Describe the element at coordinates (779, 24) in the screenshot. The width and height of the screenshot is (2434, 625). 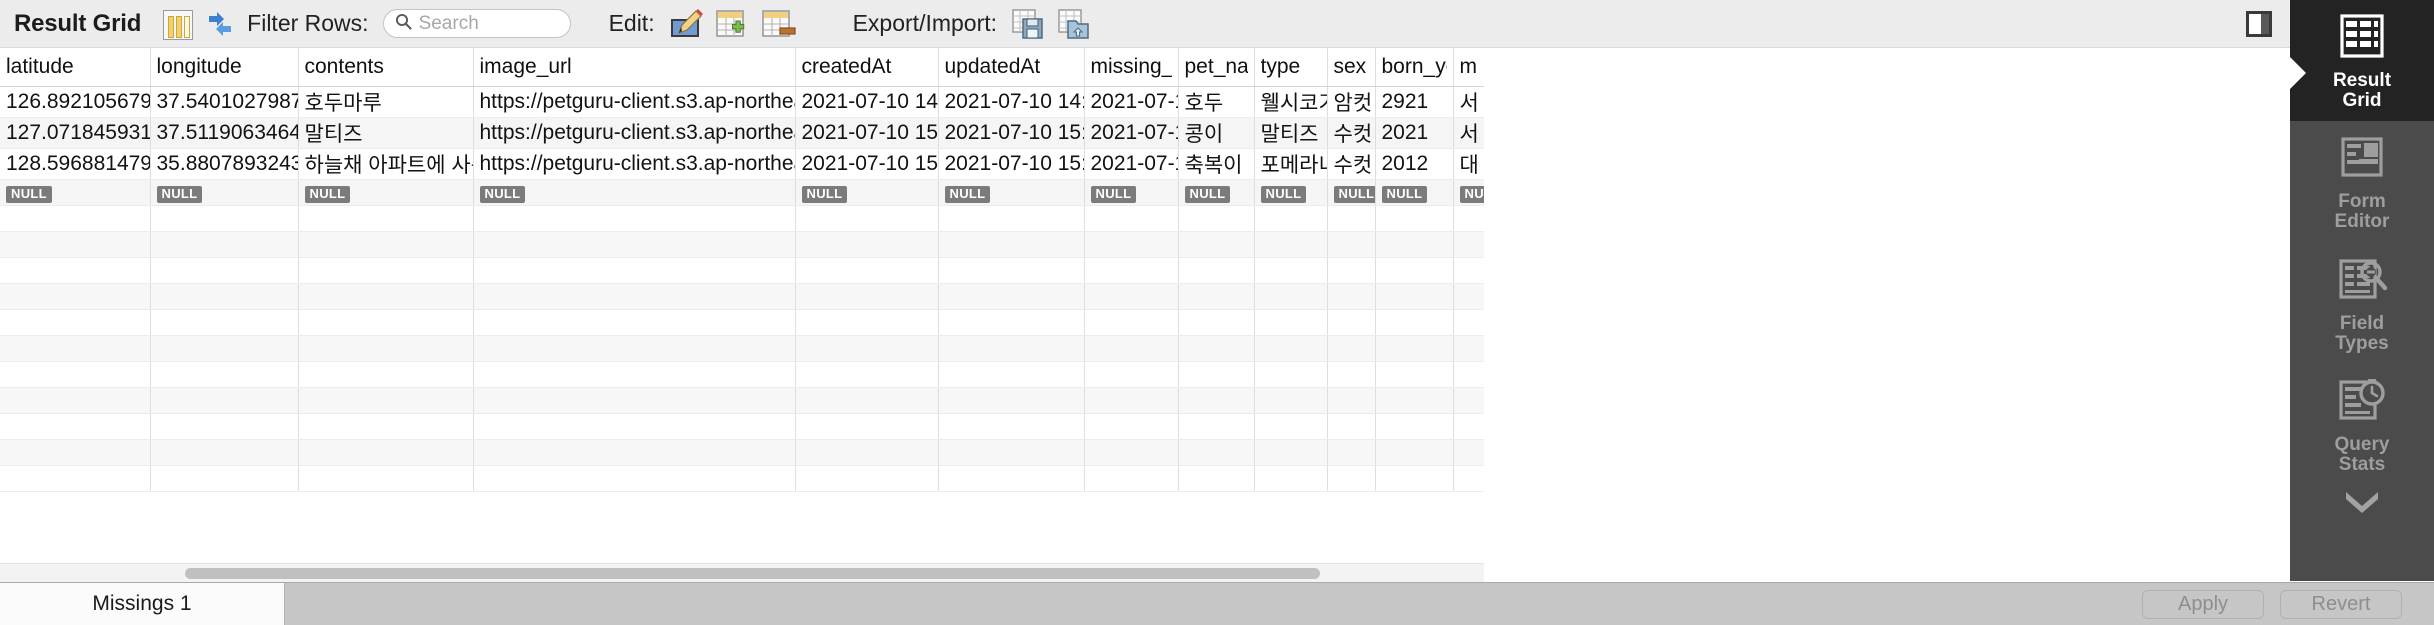
I see `table-delete-row-icon` at that location.